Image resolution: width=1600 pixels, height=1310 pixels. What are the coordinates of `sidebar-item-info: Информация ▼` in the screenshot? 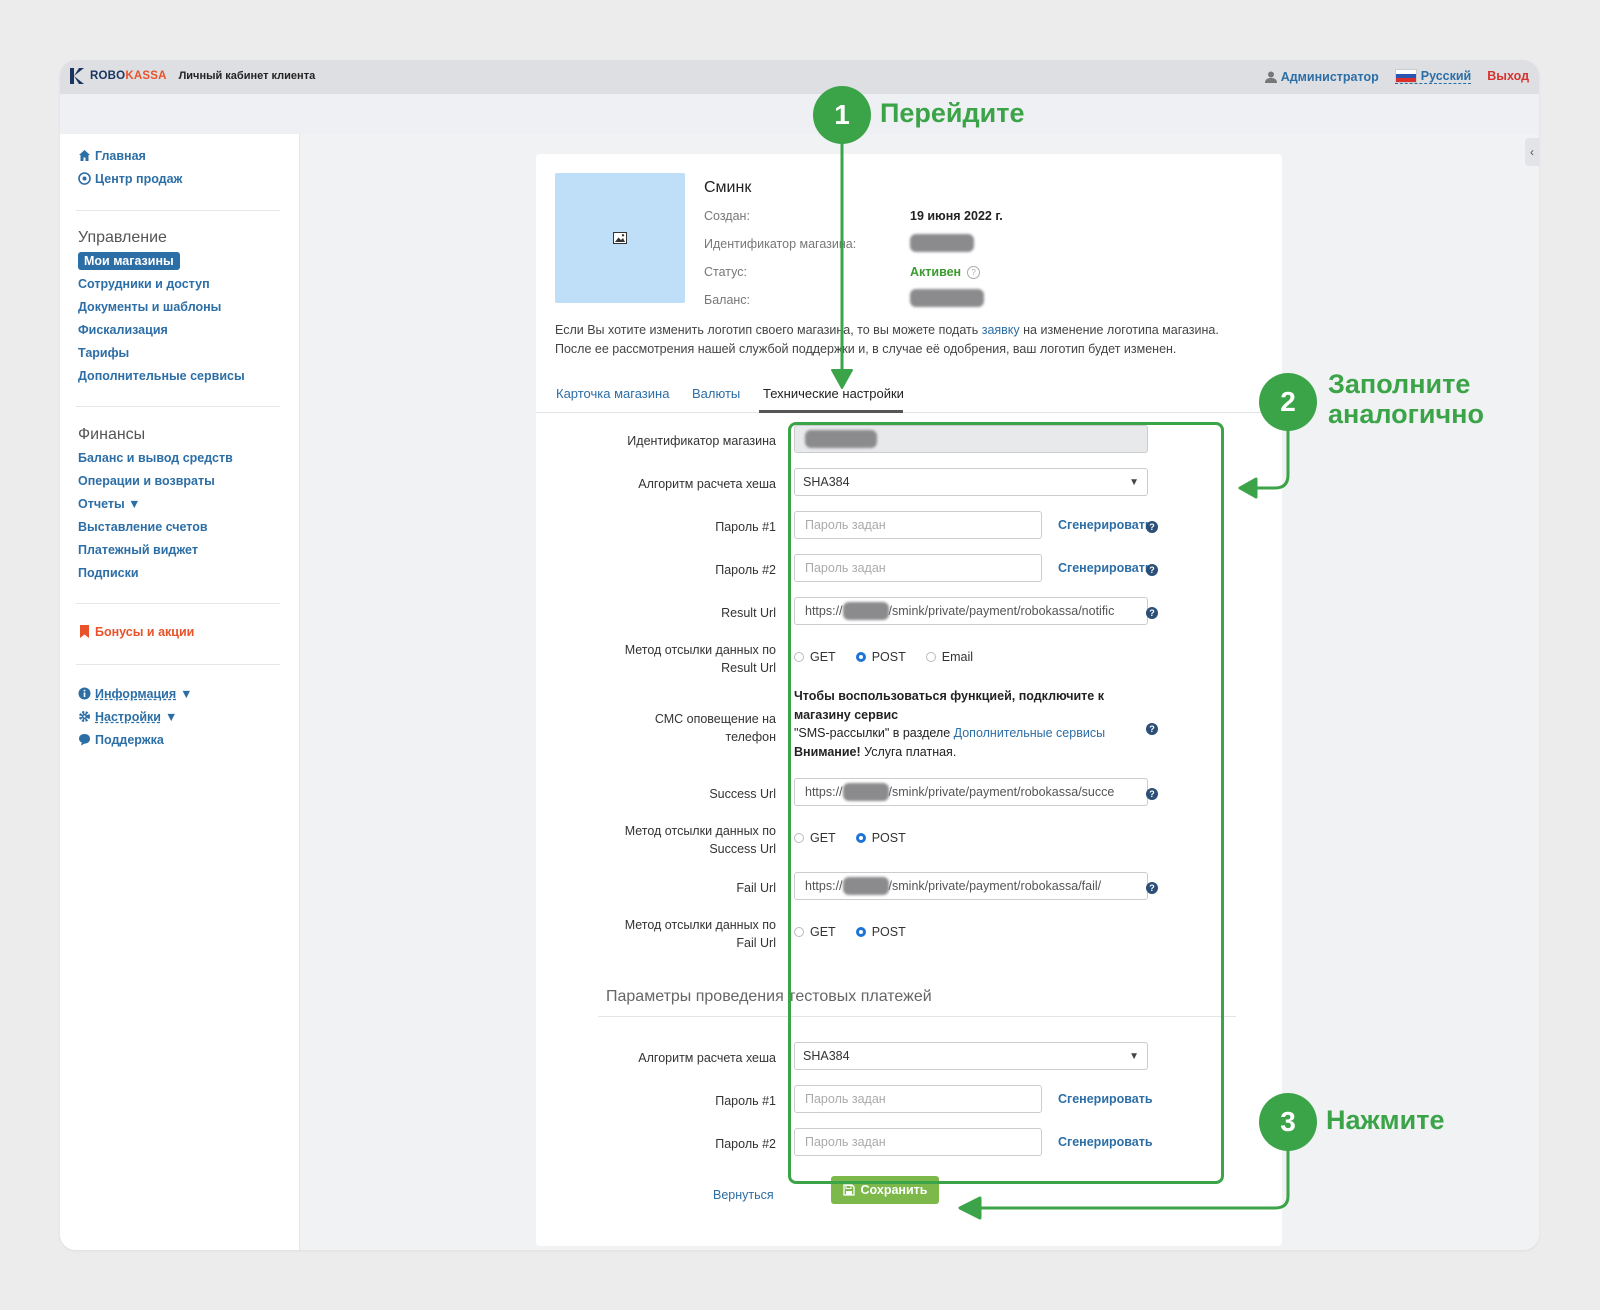 It's located at (135, 693).